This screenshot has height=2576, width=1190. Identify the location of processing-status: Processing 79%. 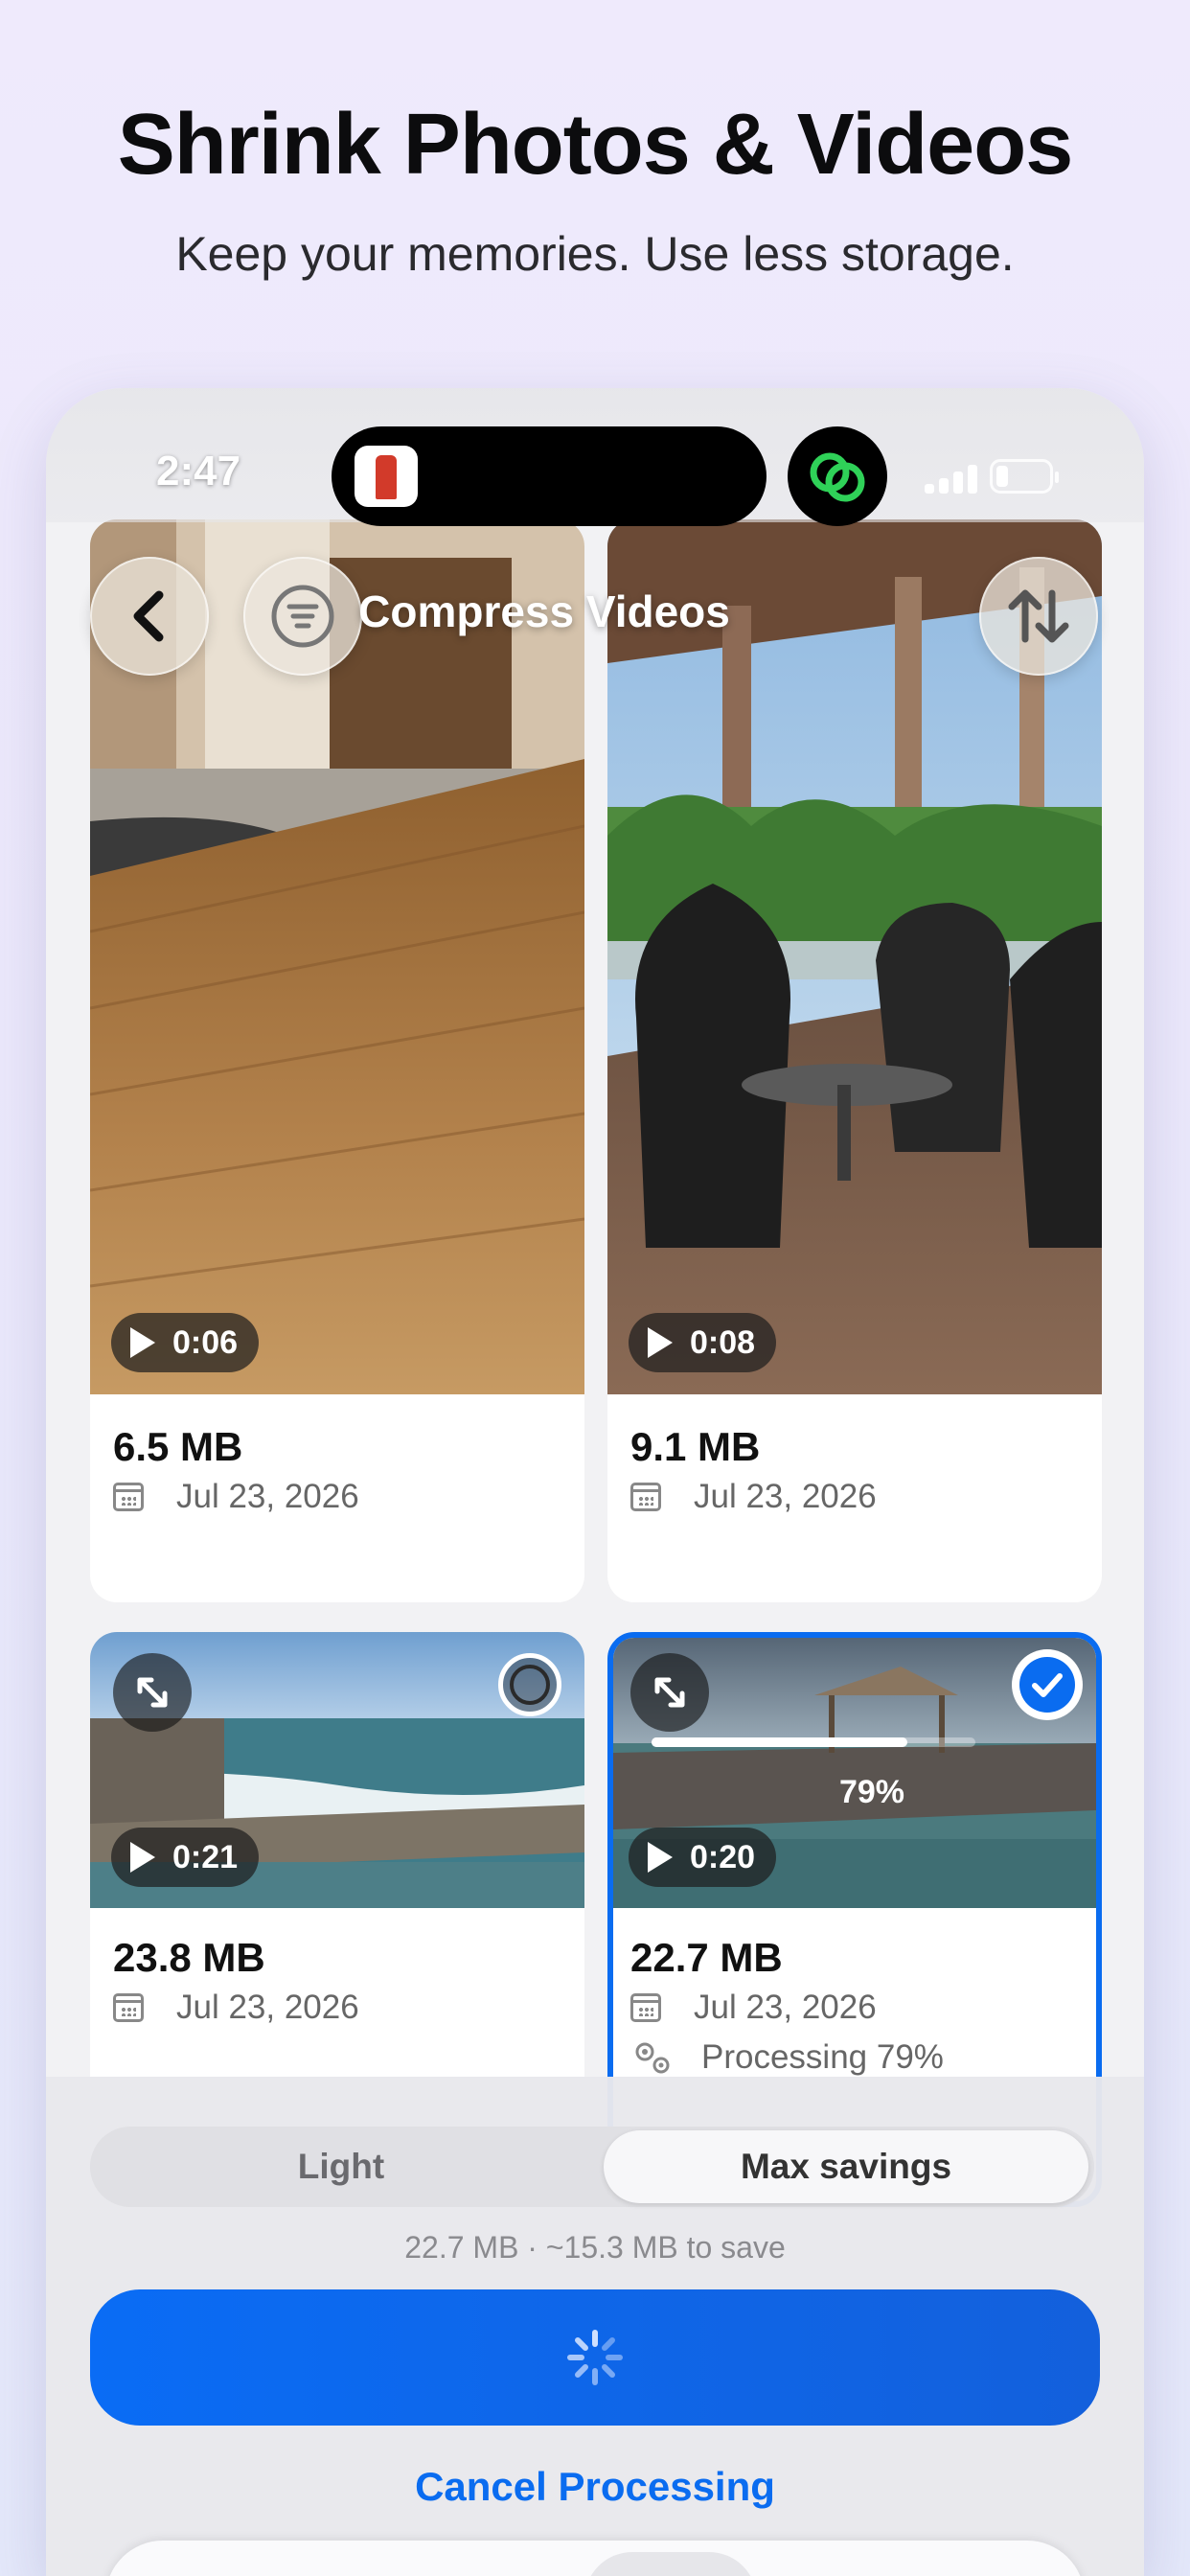
(823, 2057).